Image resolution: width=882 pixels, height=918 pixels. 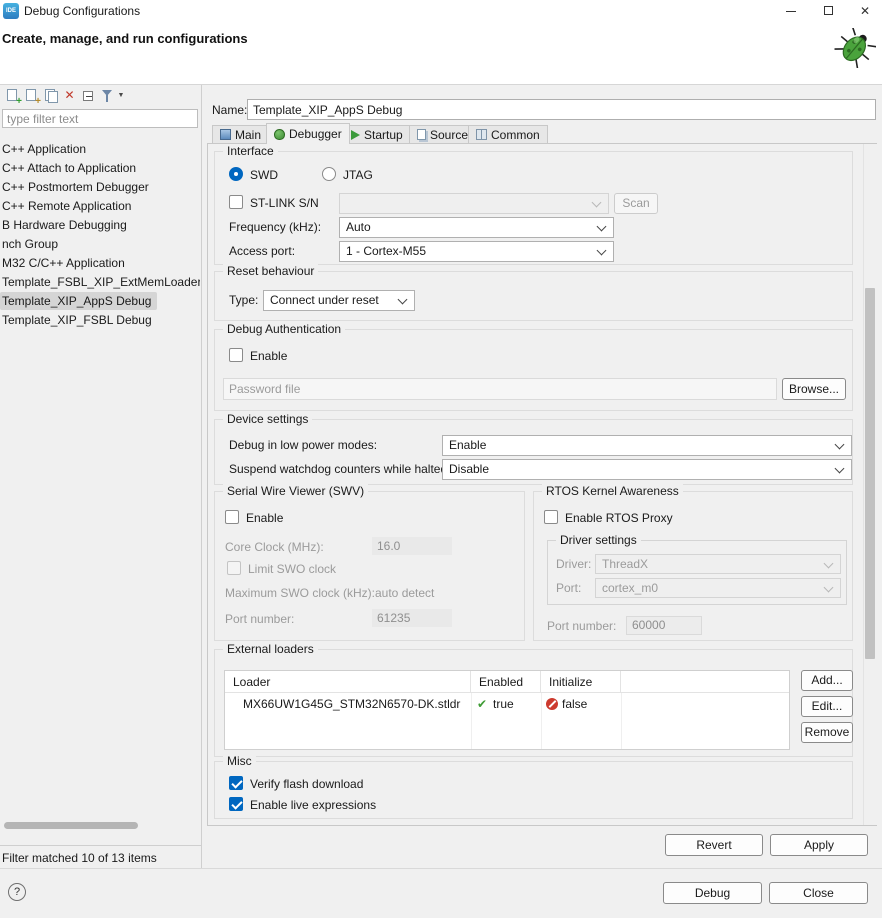 What do you see at coordinates (348, 682) in the screenshot?
I see `column-header-loader: Loader` at bounding box center [348, 682].